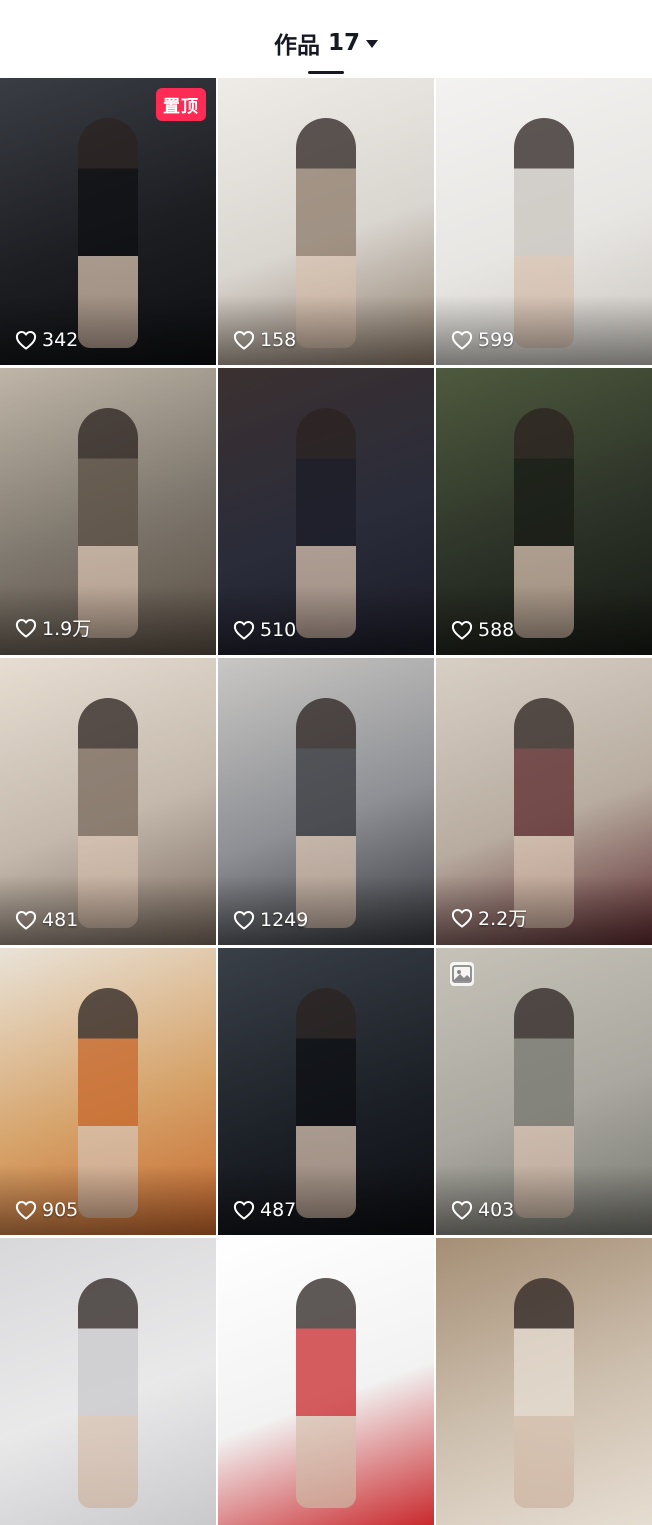 Image resolution: width=652 pixels, height=1525 pixels. I want to click on like-count: 599, so click(482, 340).